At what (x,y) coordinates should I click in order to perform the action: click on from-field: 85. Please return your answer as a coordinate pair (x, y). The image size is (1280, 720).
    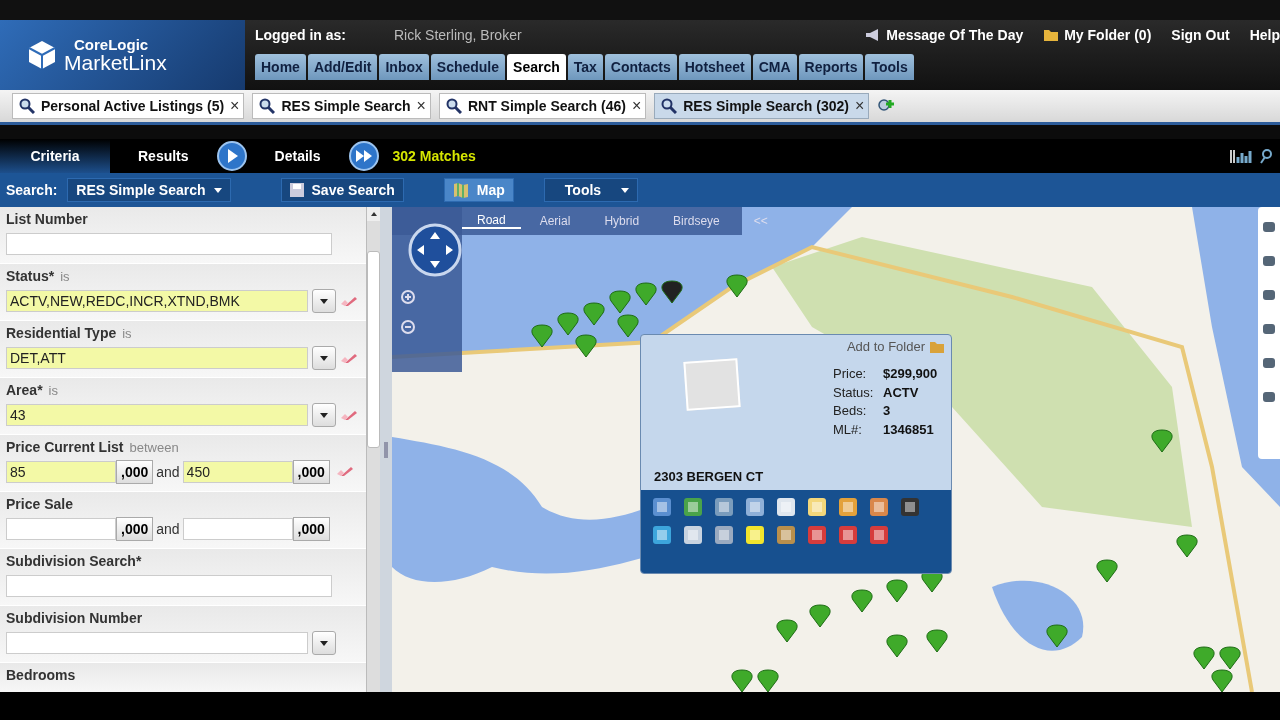
    Looking at the image, I should click on (61, 472).